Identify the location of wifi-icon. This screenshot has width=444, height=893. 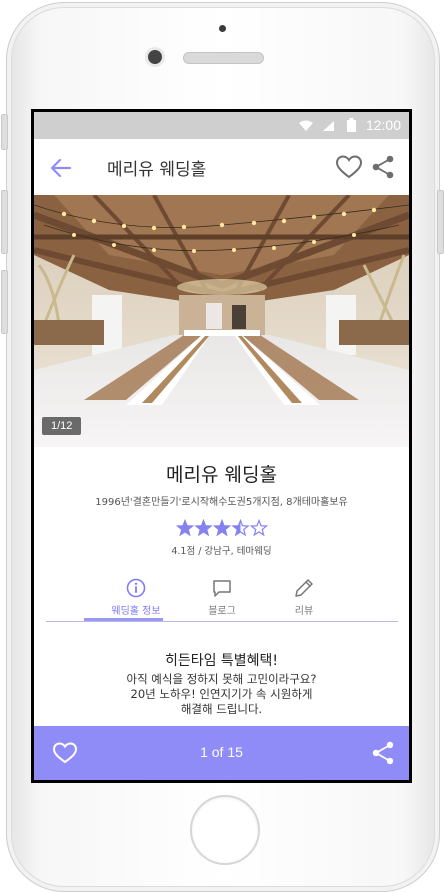
(306, 125).